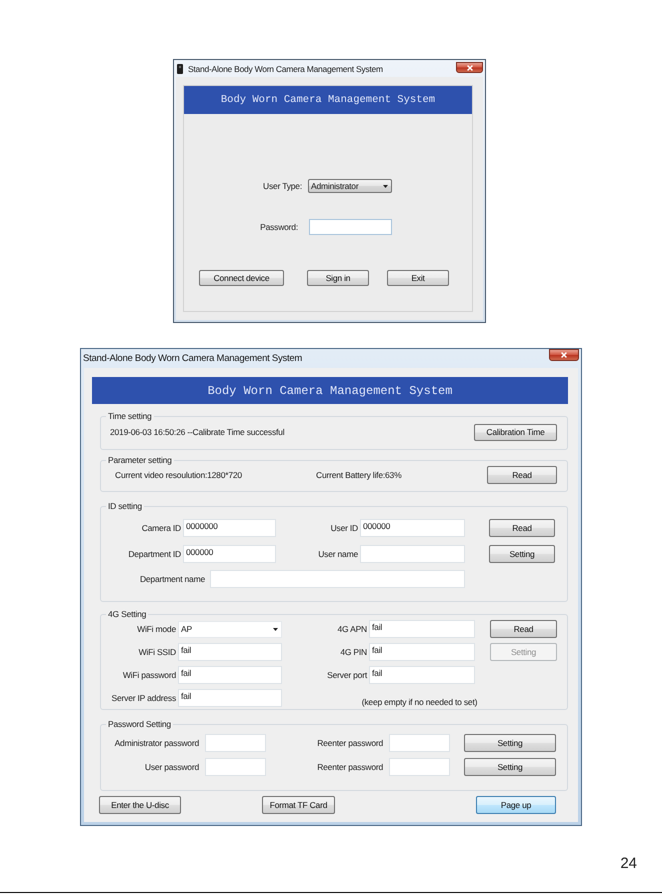  Describe the element at coordinates (241, 278) in the screenshot. I see `connect-device-button: Connect device` at that location.